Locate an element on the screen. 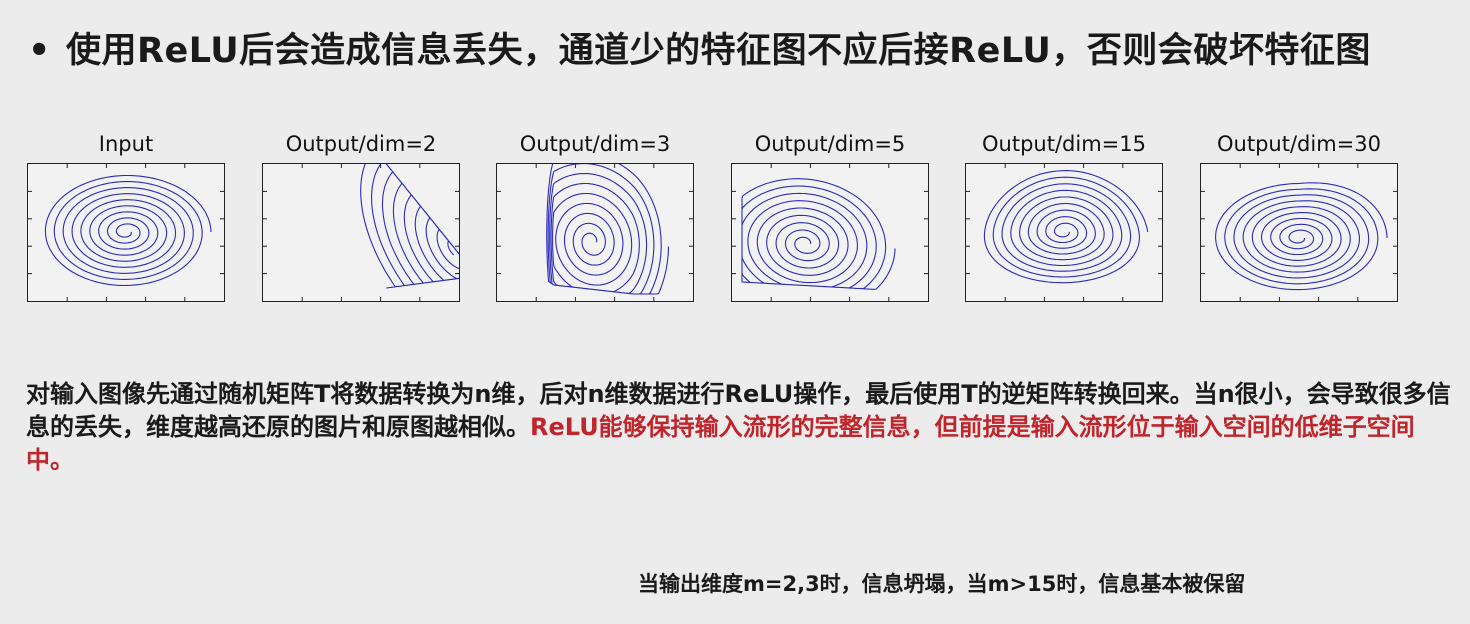  panel-dim2: Output/dim=2 is located at coordinates (361, 218).